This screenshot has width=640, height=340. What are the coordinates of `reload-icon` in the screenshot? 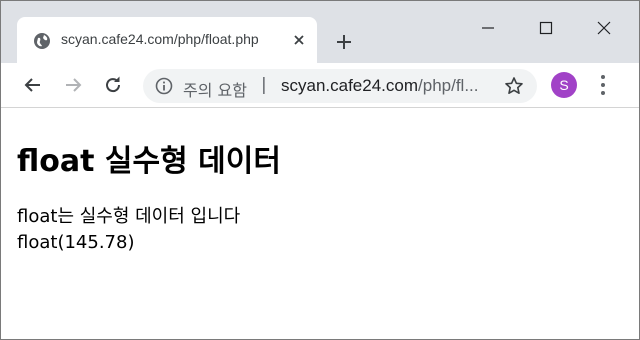 It's located at (113, 84).